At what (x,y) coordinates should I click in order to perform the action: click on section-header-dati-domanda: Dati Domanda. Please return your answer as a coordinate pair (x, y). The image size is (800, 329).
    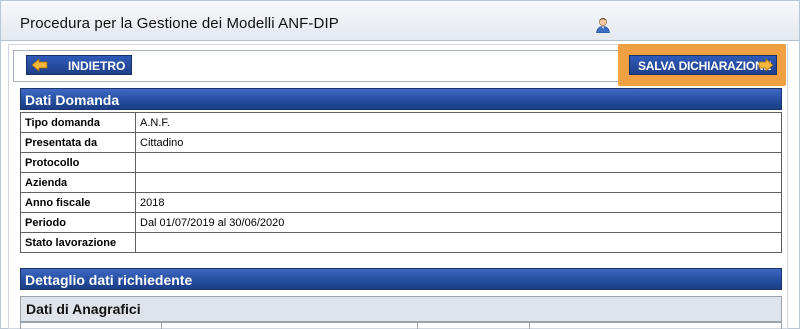
    Looking at the image, I should click on (401, 99).